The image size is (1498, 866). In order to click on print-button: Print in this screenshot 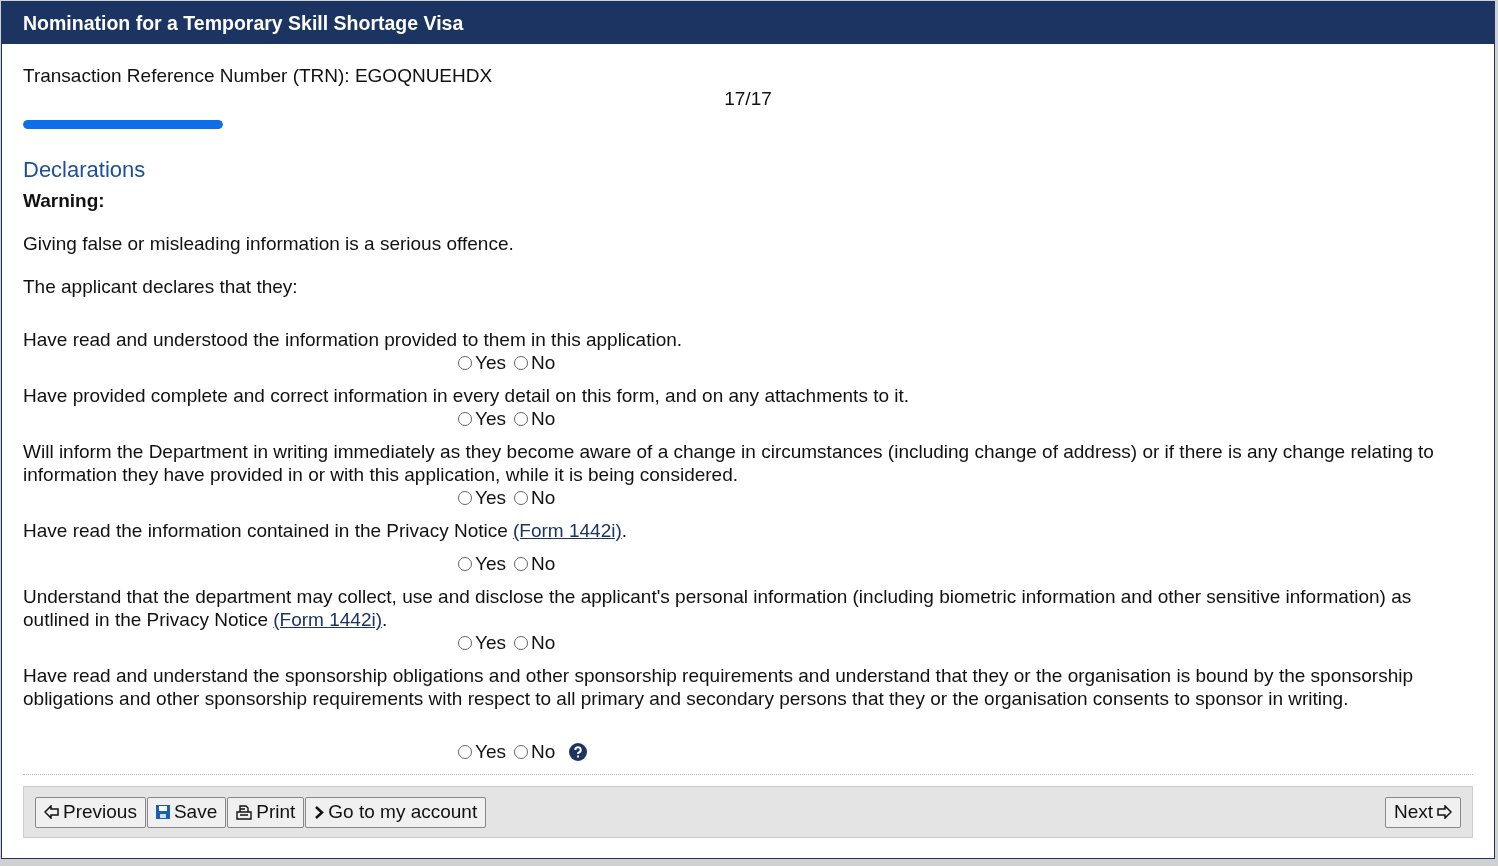, I will do `click(266, 812)`.